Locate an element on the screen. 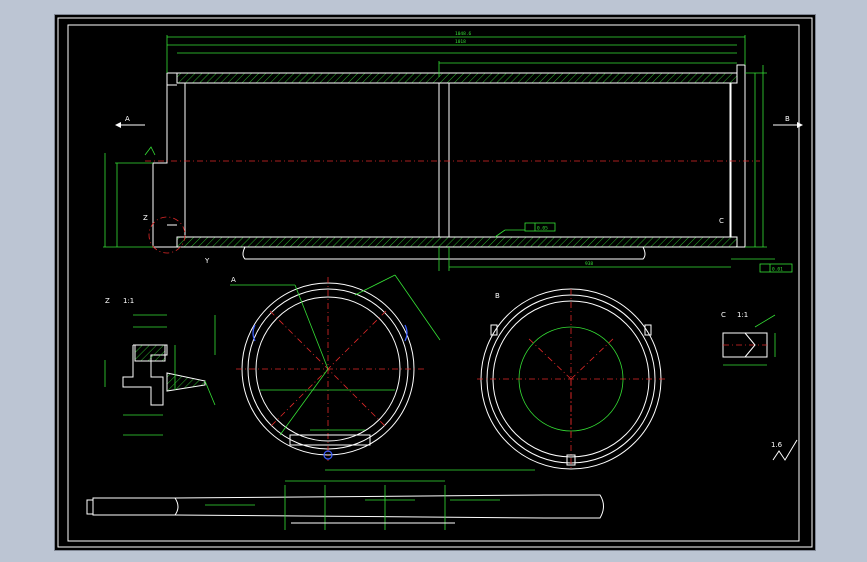  roughness-mark: 1.6 is located at coordinates (784, 450).